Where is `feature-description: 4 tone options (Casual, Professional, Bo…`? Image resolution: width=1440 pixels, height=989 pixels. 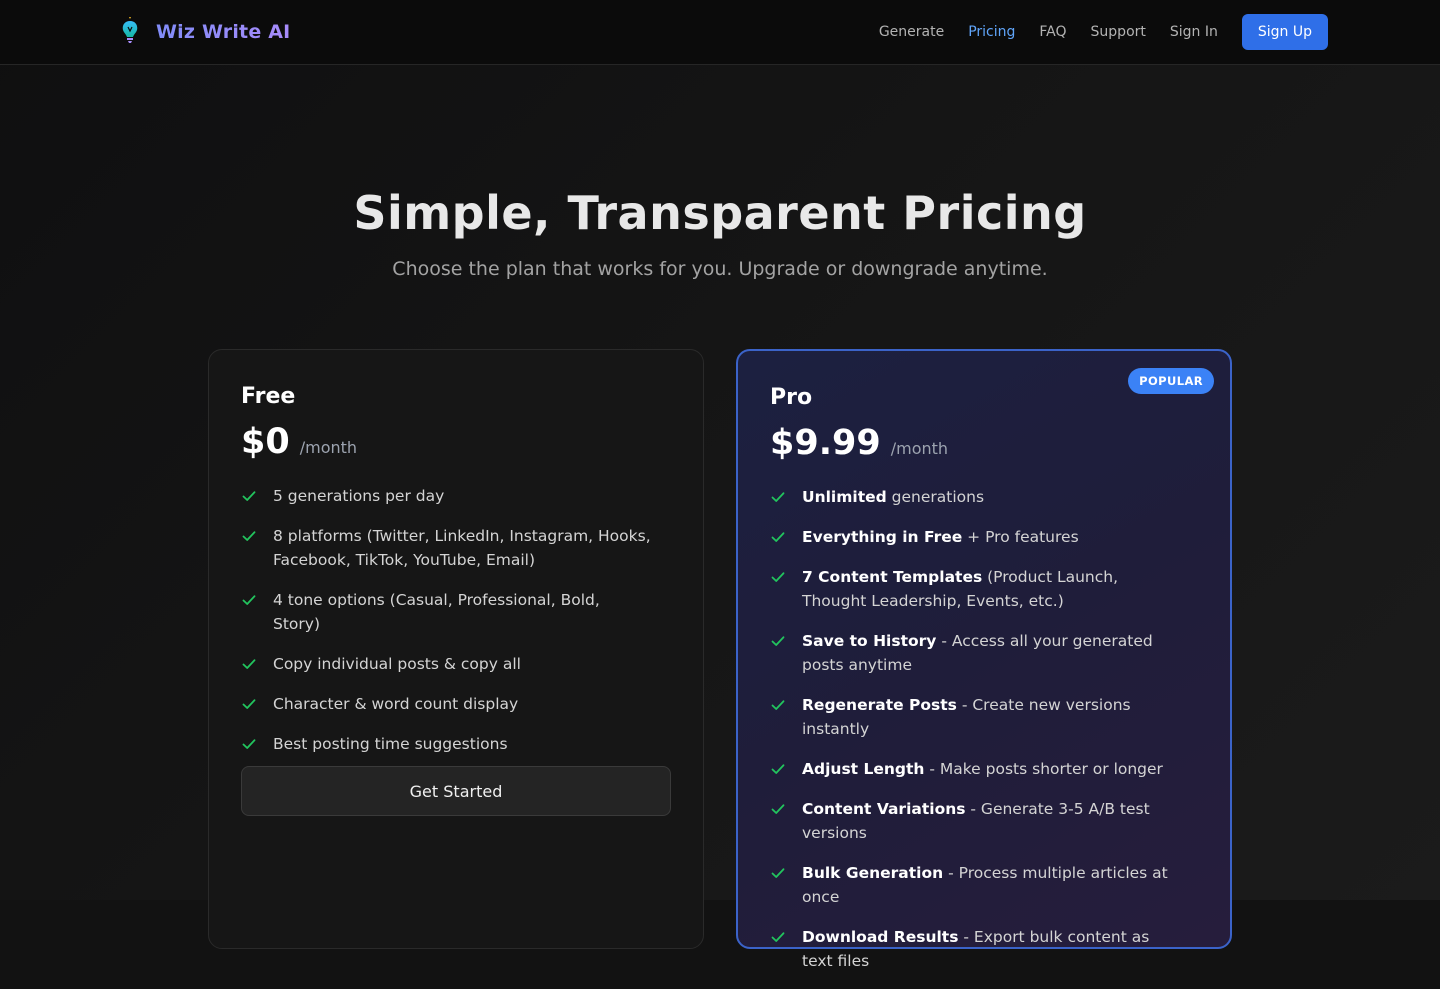
feature-description: 4 tone options (Casual, Professional, Bo… is located at coordinates (436, 612).